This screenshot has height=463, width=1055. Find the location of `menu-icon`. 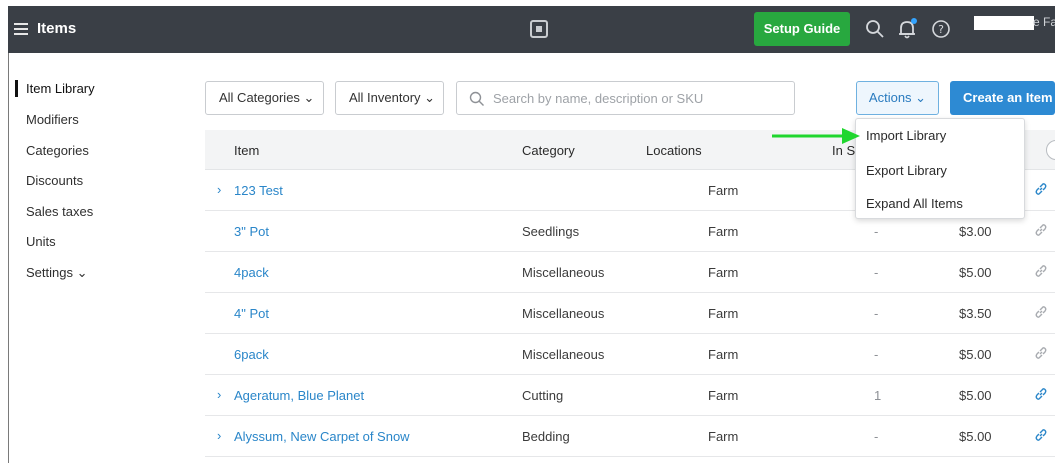

menu-icon is located at coordinates (21, 29).